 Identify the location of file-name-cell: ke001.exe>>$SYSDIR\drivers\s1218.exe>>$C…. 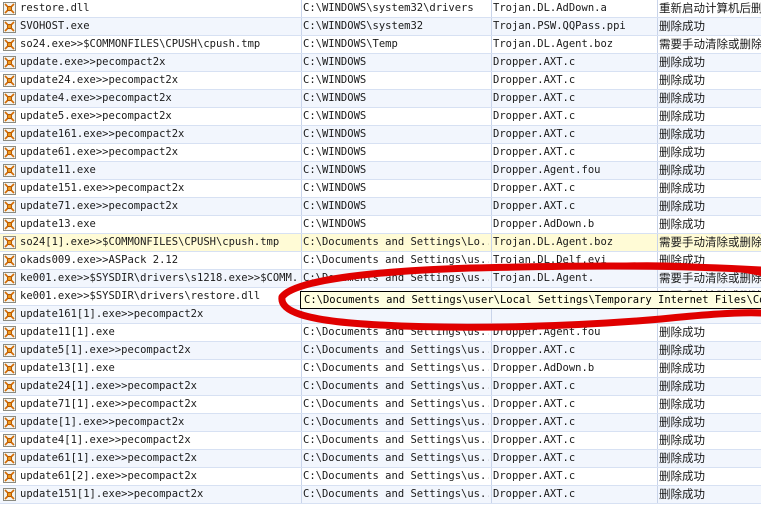
(158, 278).